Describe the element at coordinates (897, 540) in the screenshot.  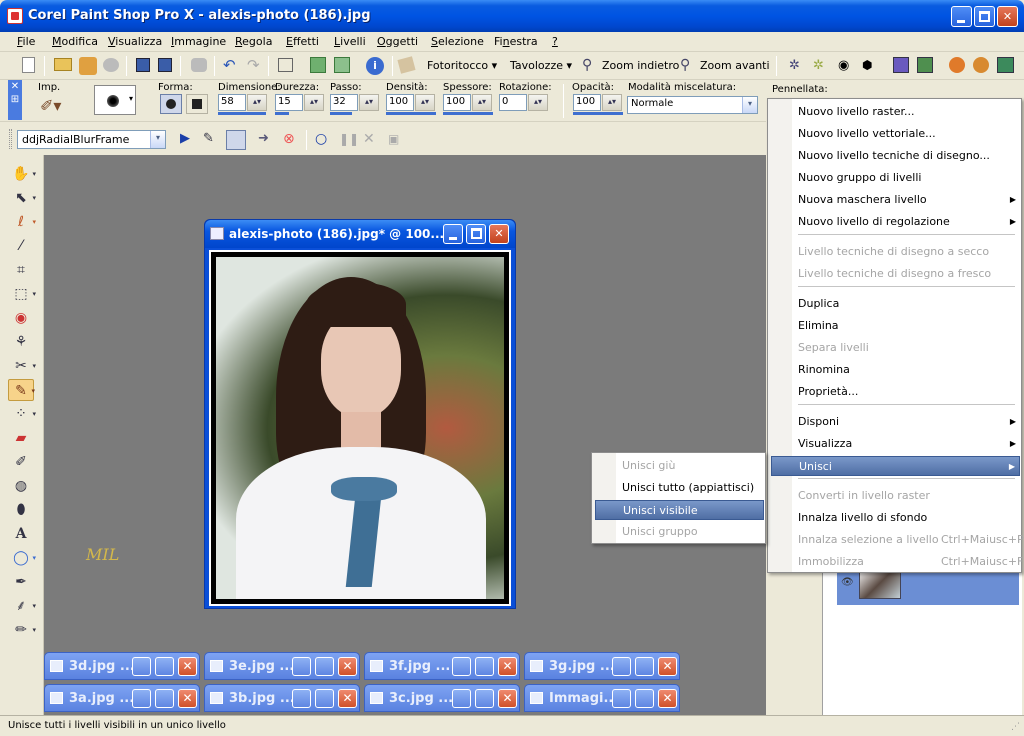
I see `menu-item-innalza-selezione-a-livello: Innalza selezione a livello Ctrl+Maiusc+P` at that location.